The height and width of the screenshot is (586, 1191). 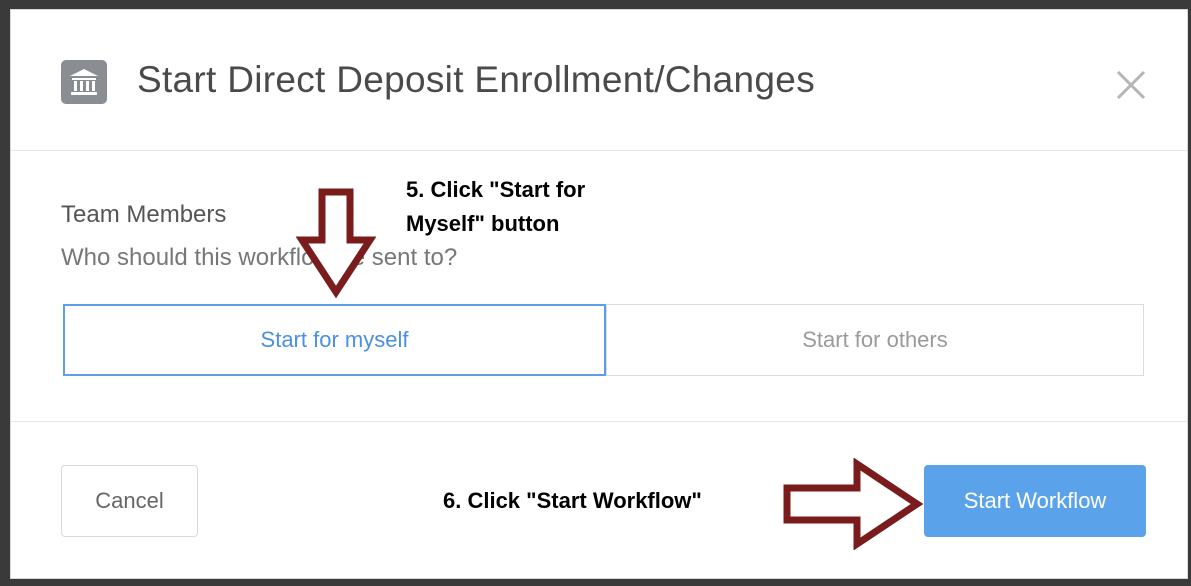 What do you see at coordinates (875, 340) in the screenshot?
I see `start-for-others-button: Start for others` at bounding box center [875, 340].